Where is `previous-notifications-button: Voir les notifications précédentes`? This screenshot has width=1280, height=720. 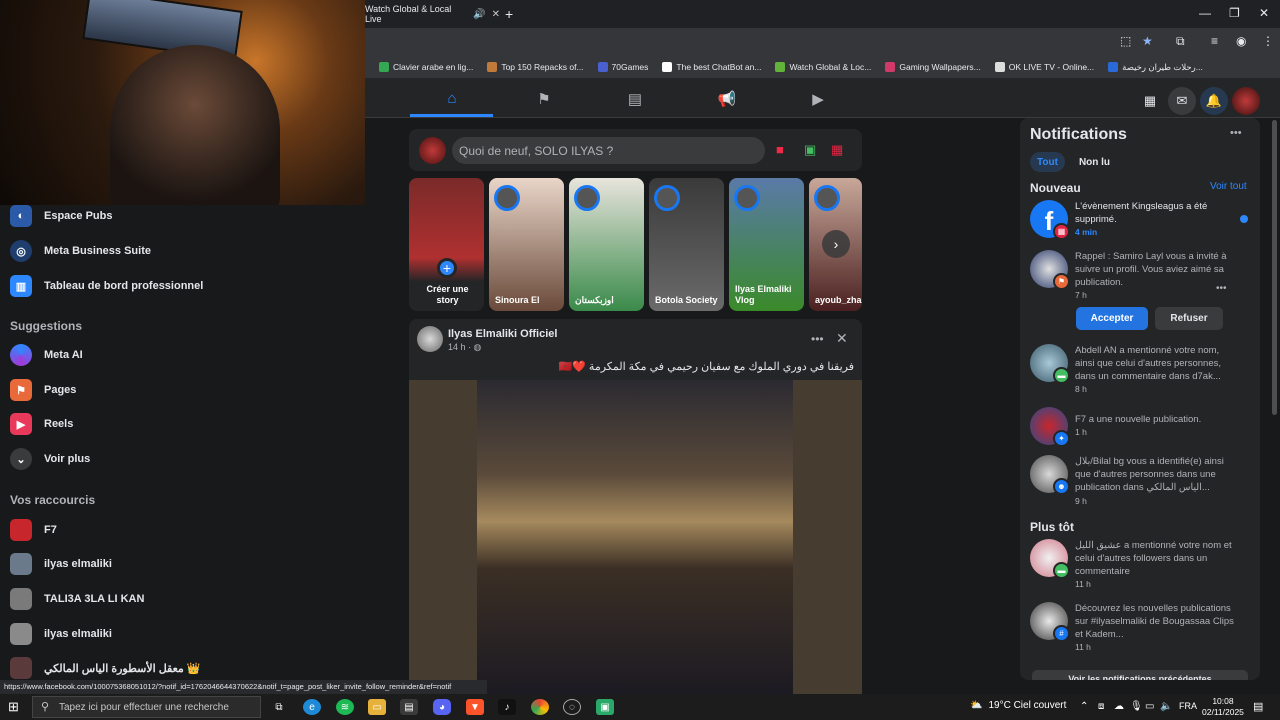
previous-notifications-button: Voir les notifications précédentes is located at coordinates (1140, 675).